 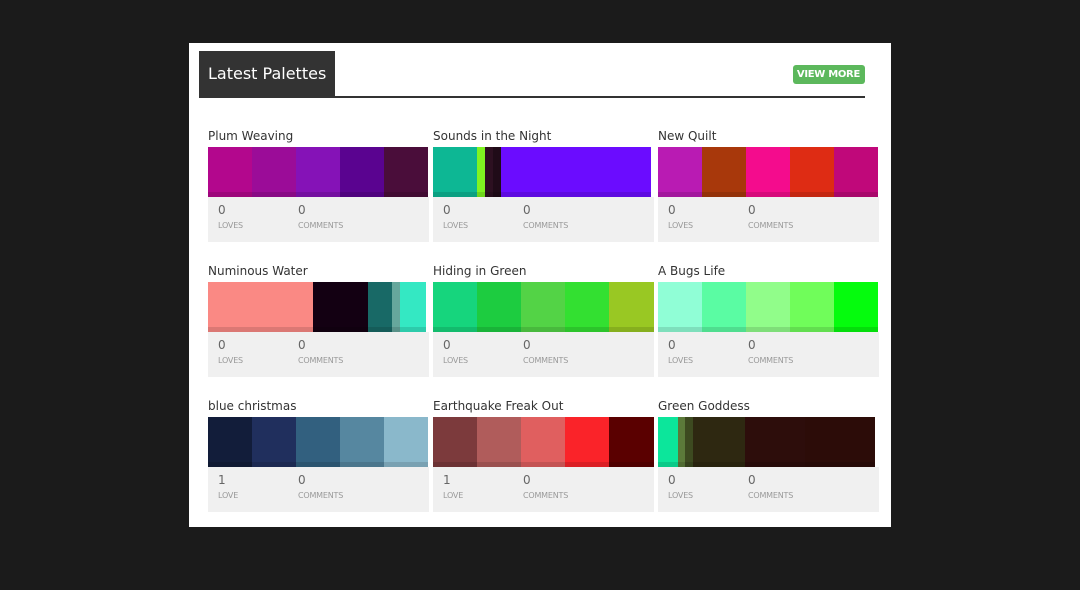 What do you see at coordinates (704, 406) in the screenshot?
I see `palette-name-link: Green Goddess` at bounding box center [704, 406].